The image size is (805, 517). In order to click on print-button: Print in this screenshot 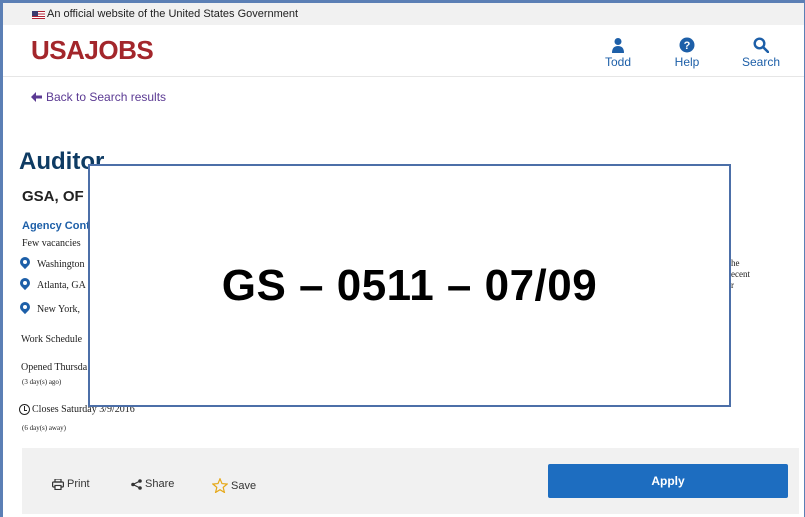, I will do `click(71, 484)`.